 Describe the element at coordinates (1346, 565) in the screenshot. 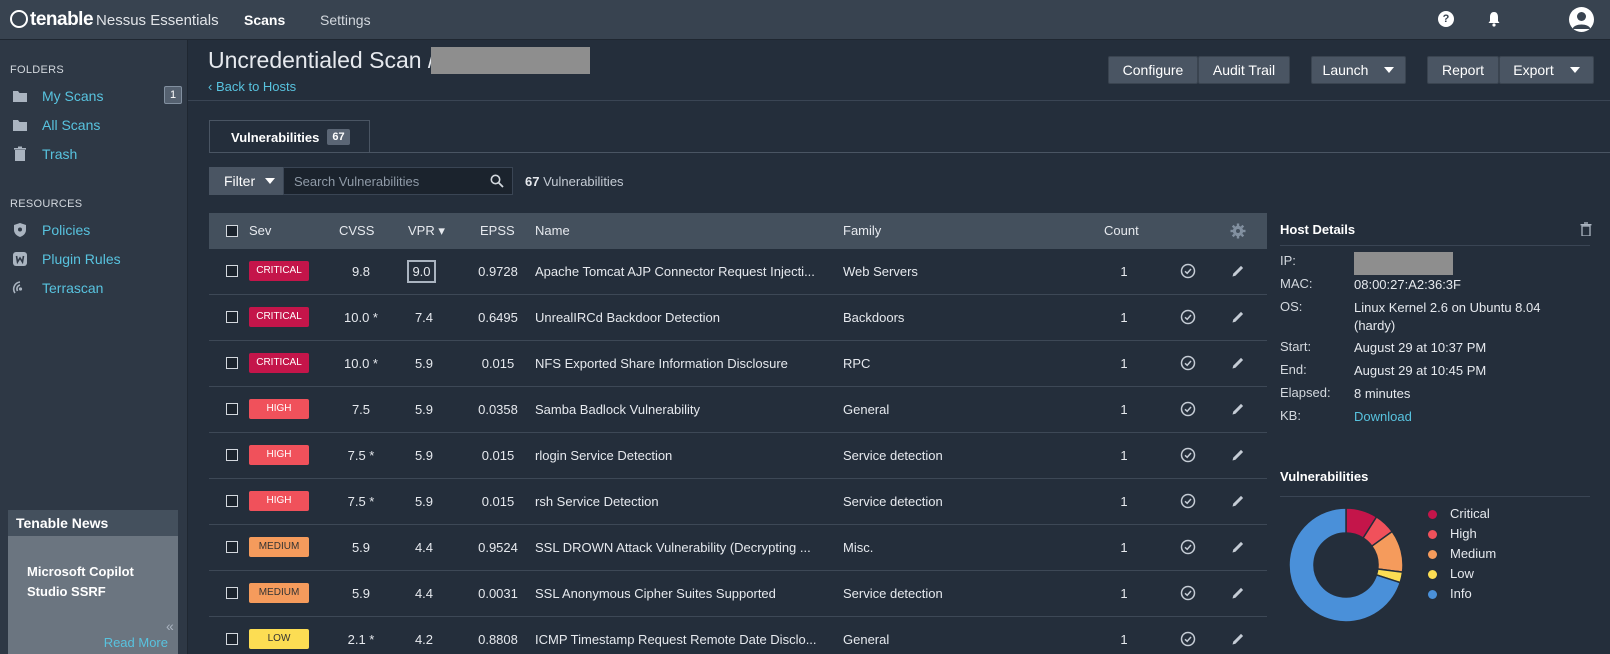

I see `severity-donut-chart` at that location.